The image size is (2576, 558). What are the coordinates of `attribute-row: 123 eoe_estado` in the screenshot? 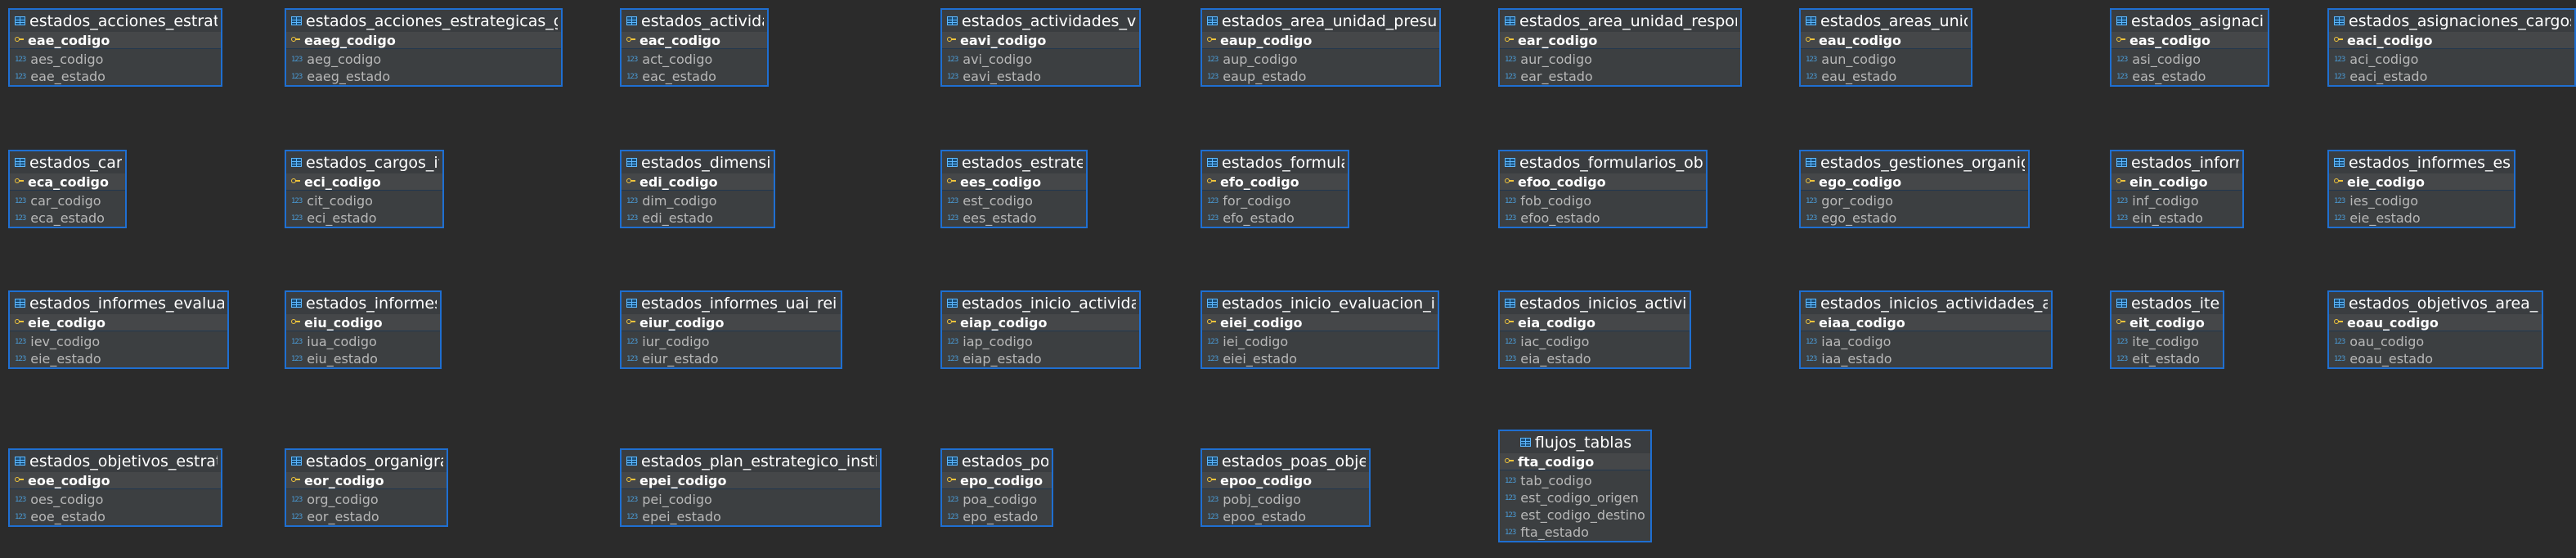 It's located at (115, 517).